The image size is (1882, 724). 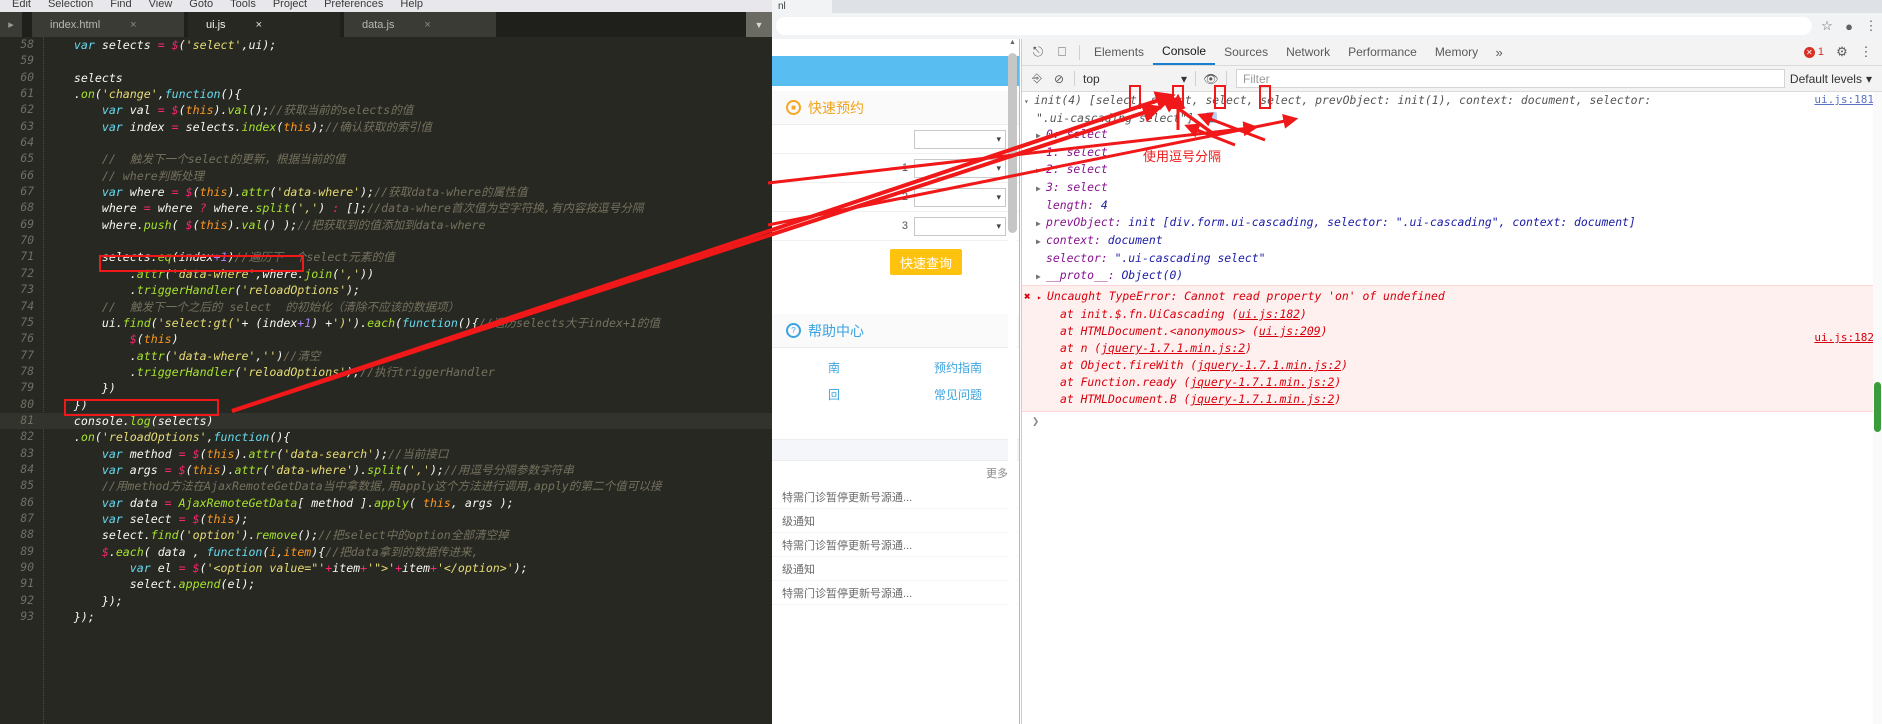 What do you see at coordinates (1452, 276) in the screenshot?
I see `console-tree-row: ▶ __proto__: Object(0)` at bounding box center [1452, 276].